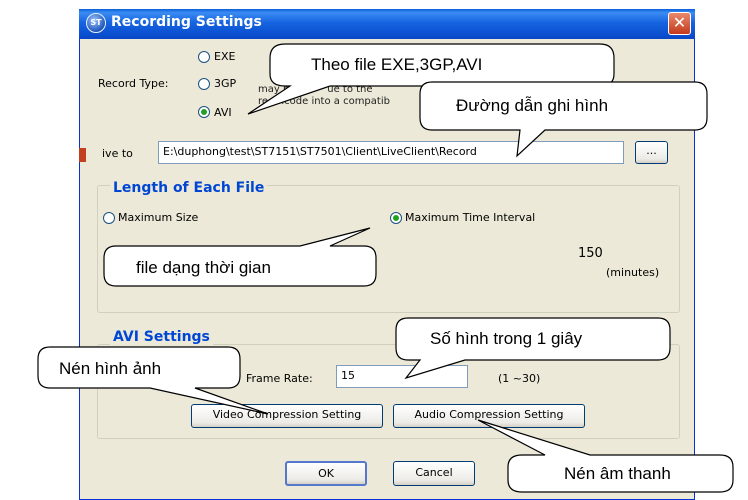 Image resolution: width=748 pixels, height=500 pixels. Describe the element at coordinates (110, 368) in the screenshot. I see `callout-image-compress: Nén hình ảnh` at that location.